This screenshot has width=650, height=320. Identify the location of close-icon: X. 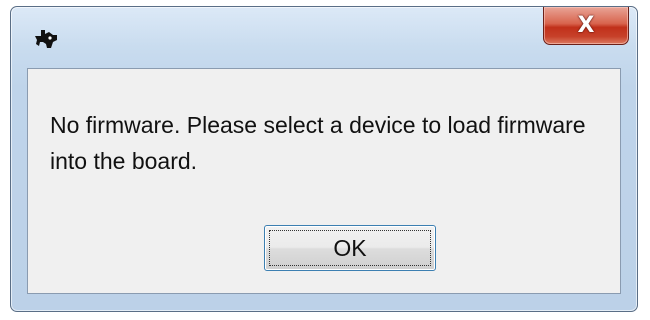
(586, 25).